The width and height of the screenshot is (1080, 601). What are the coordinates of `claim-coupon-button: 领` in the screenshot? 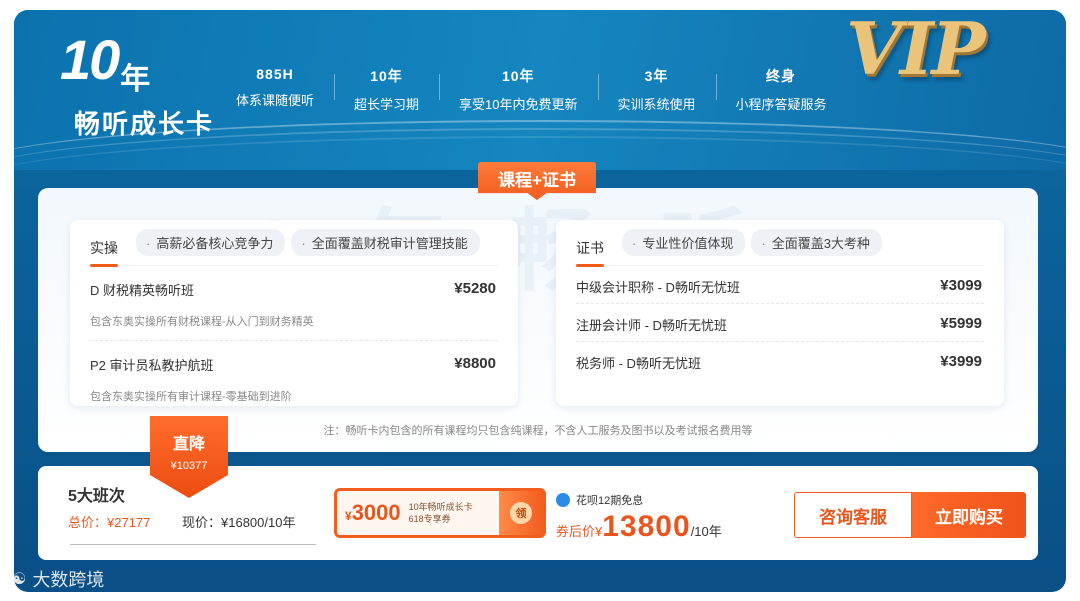 It's located at (521, 513).